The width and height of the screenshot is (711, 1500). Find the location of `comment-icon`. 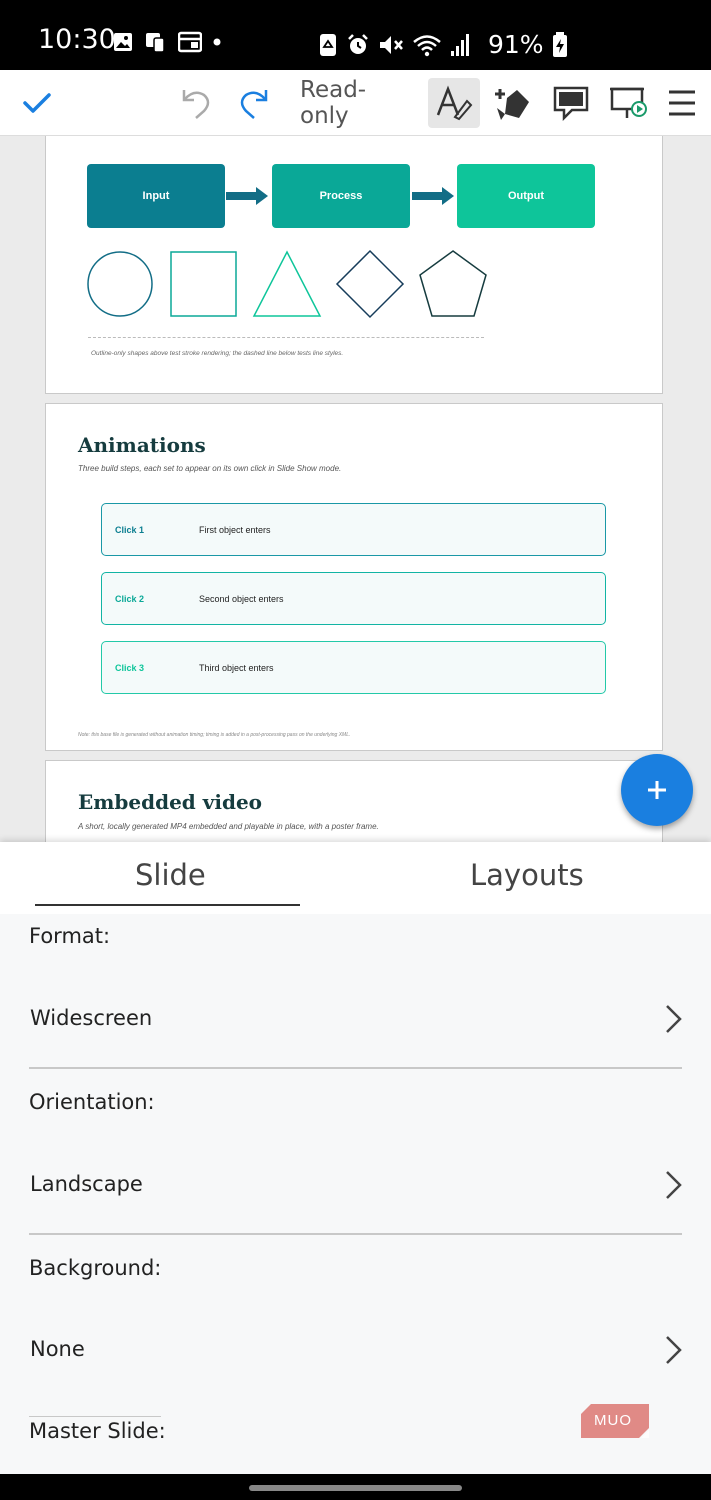

comment-icon is located at coordinates (571, 103).